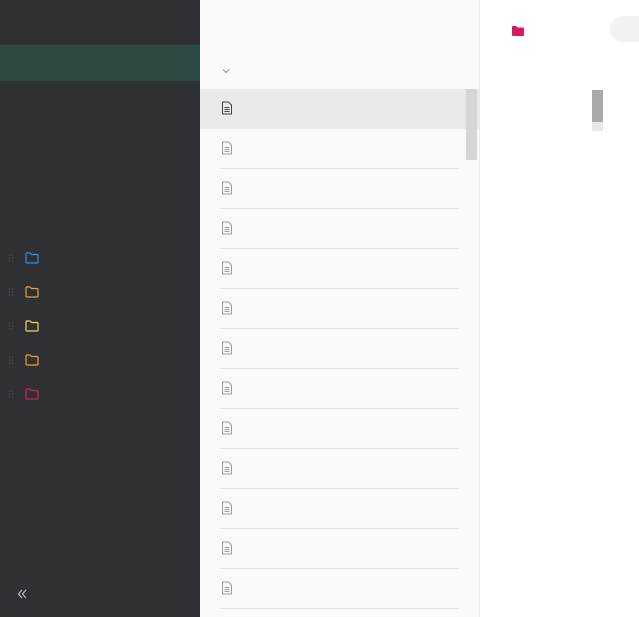  I want to click on chevron-down-icon, so click(226, 71).